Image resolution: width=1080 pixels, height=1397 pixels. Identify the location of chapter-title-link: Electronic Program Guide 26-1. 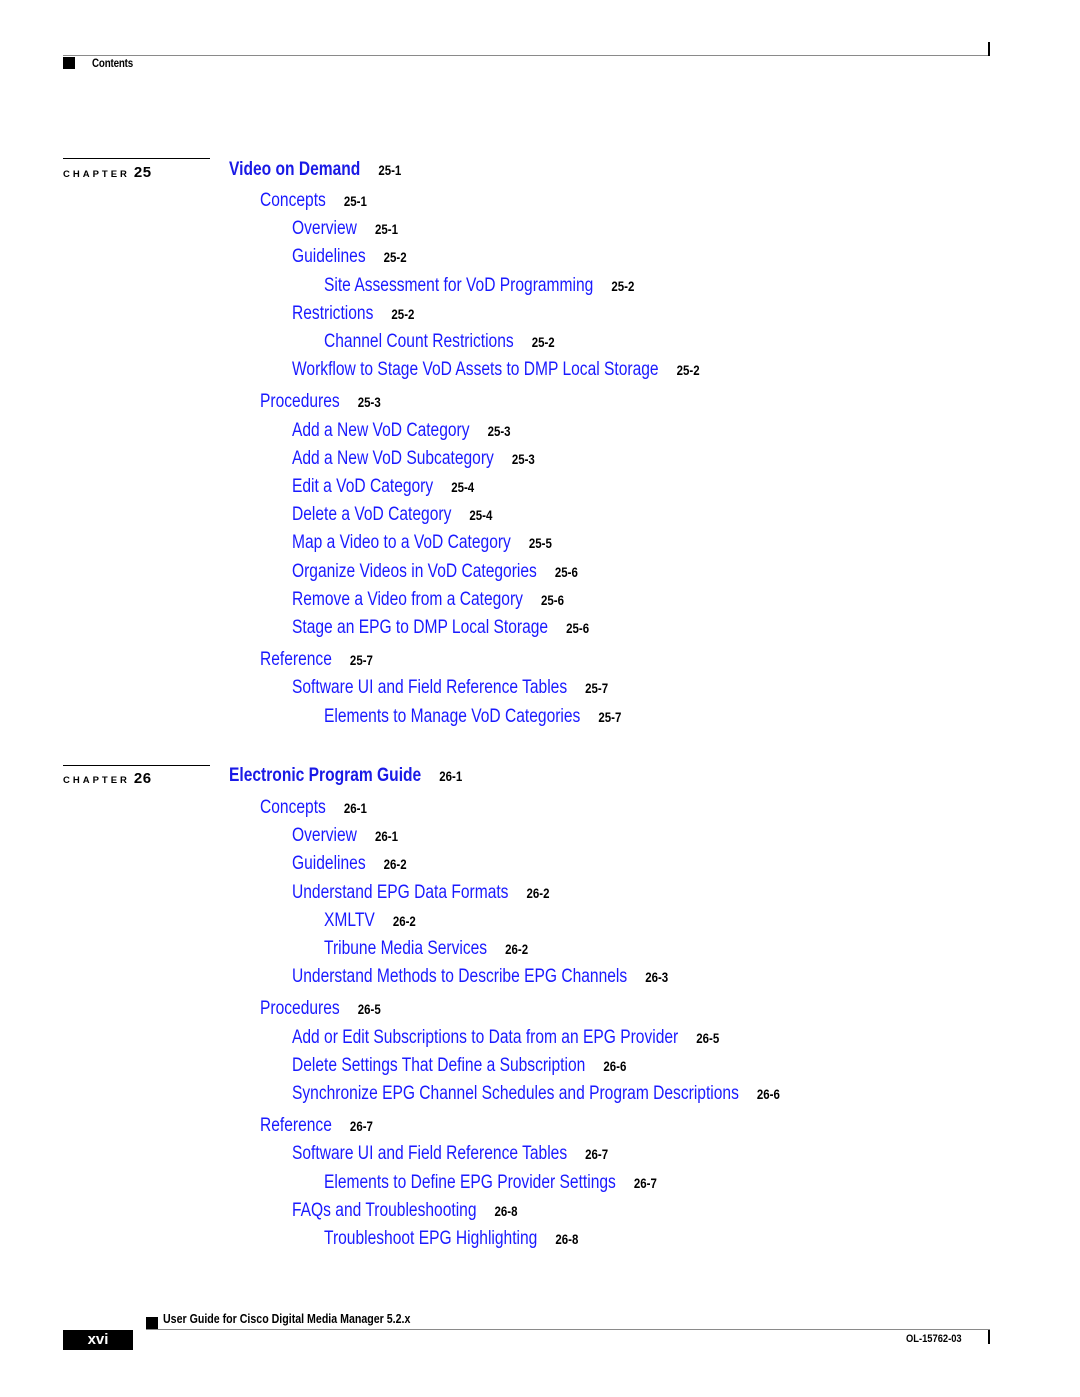
(345, 776).